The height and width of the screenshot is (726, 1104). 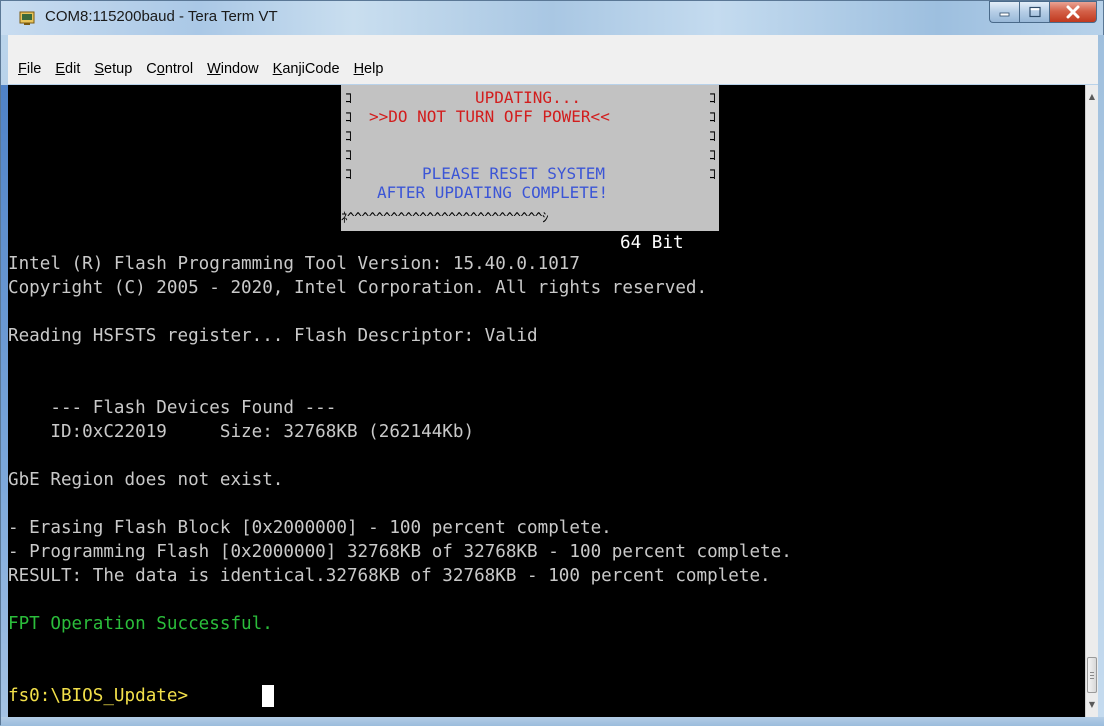 I want to click on bit-label: 64 Bit, so click(x=652, y=243).